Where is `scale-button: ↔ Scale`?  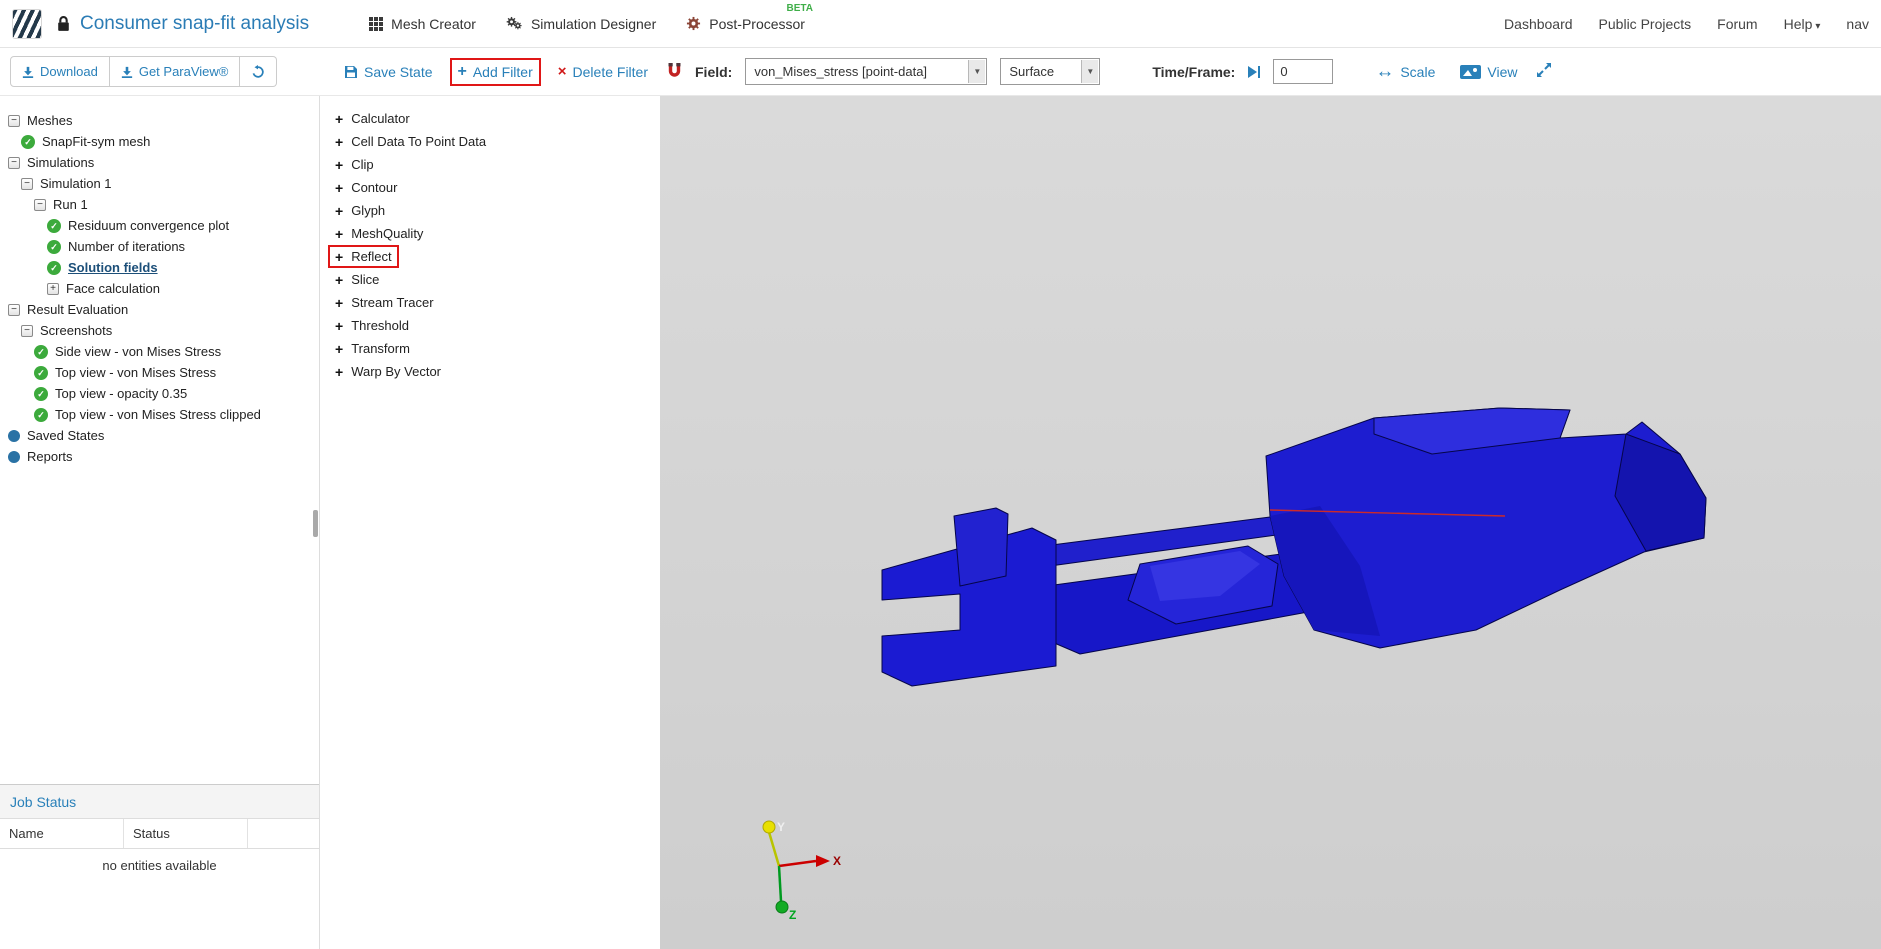
scale-button: ↔ Scale is located at coordinates (1405, 71).